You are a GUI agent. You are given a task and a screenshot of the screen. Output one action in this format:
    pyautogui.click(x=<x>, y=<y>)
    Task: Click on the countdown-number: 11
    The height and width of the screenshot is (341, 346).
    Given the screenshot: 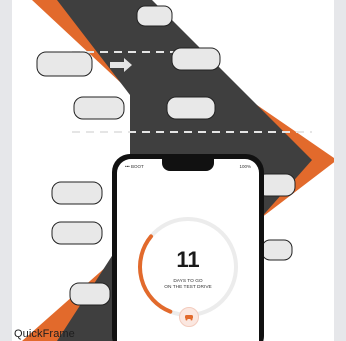 What is the action you would take?
    pyautogui.click(x=188, y=259)
    